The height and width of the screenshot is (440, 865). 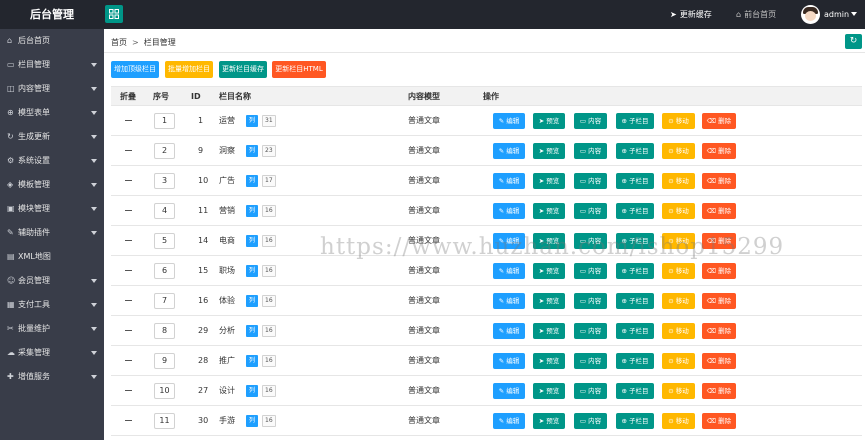 I want to click on sort-input: 1, so click(x=164, y=121).